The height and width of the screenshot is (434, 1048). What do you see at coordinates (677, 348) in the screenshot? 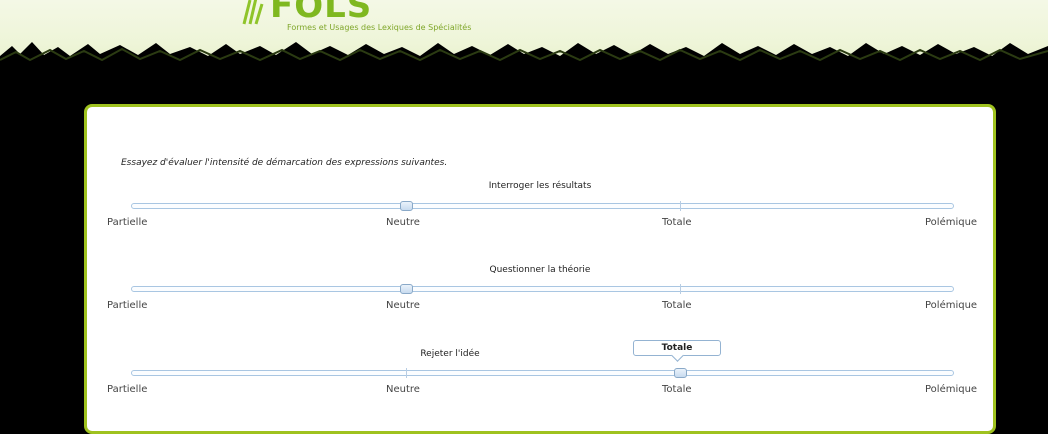
I see `value-tooltip: Totale` at bounding box center [677, 348].